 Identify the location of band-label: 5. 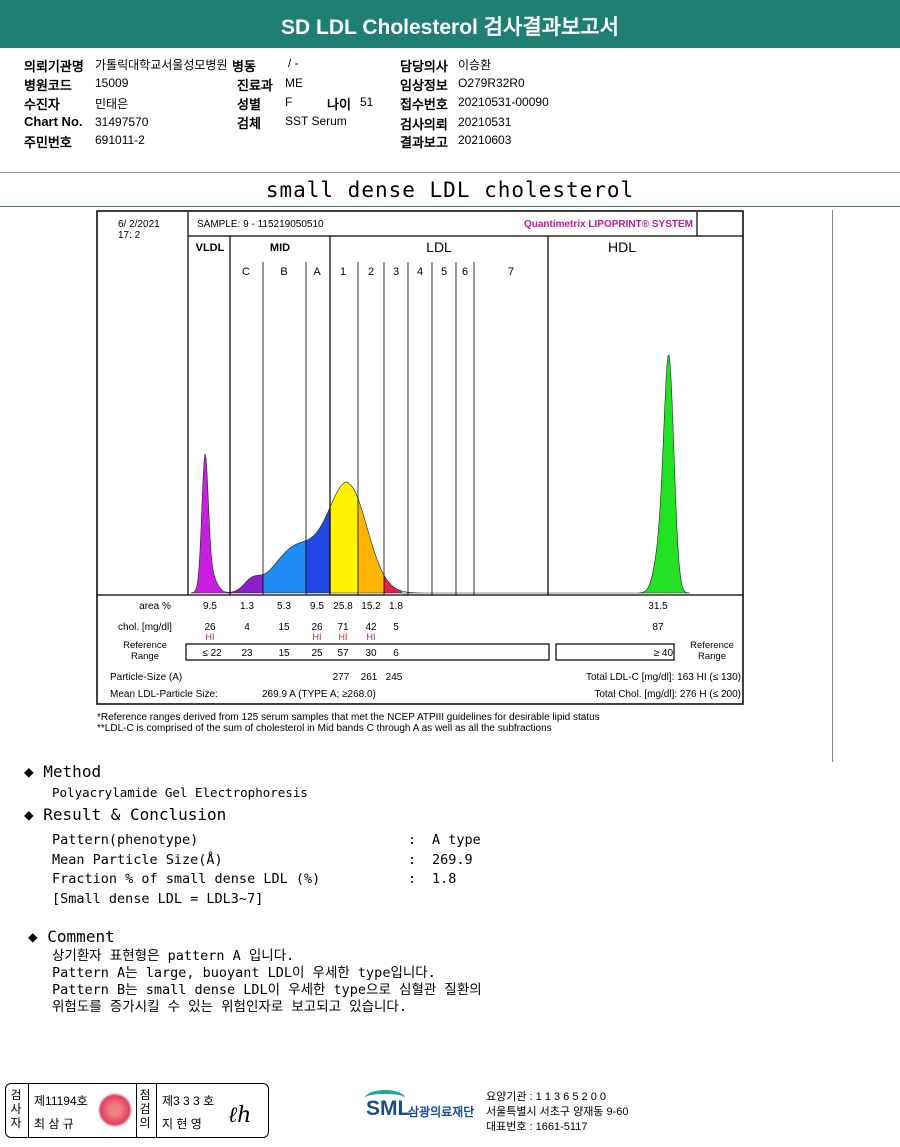
(444, 272).